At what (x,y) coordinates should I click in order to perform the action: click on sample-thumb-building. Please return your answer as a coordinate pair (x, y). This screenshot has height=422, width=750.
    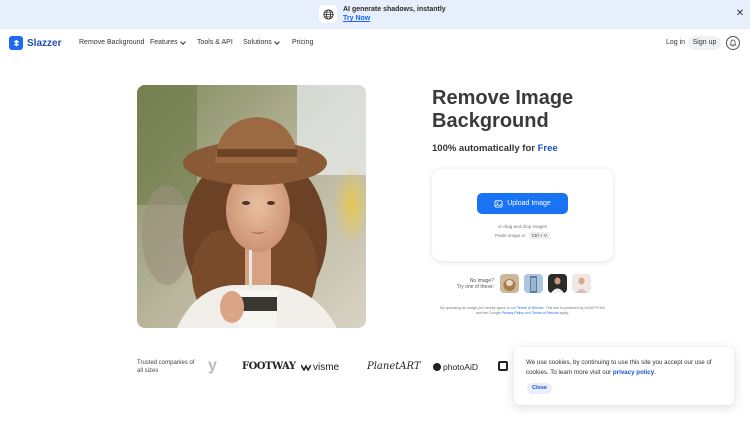
    Looking at the image, I should click on (533, 283).